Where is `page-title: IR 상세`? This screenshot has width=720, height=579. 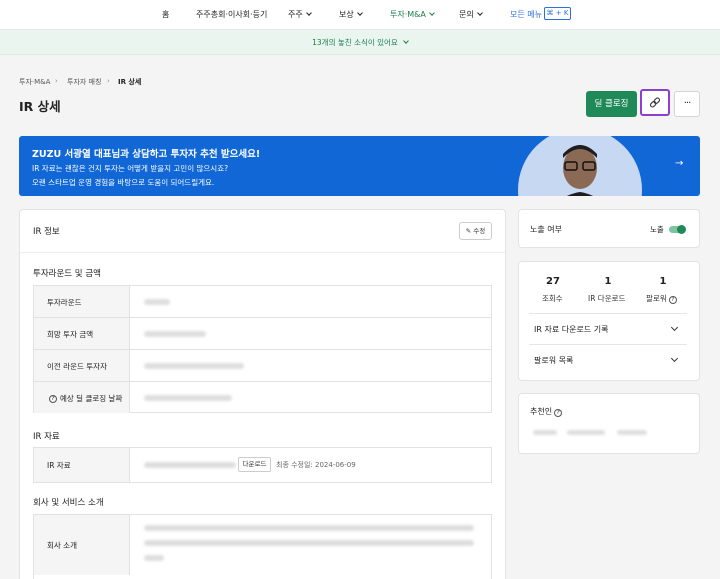
page-title: IR 상세 is located at coordinates (40, 106).